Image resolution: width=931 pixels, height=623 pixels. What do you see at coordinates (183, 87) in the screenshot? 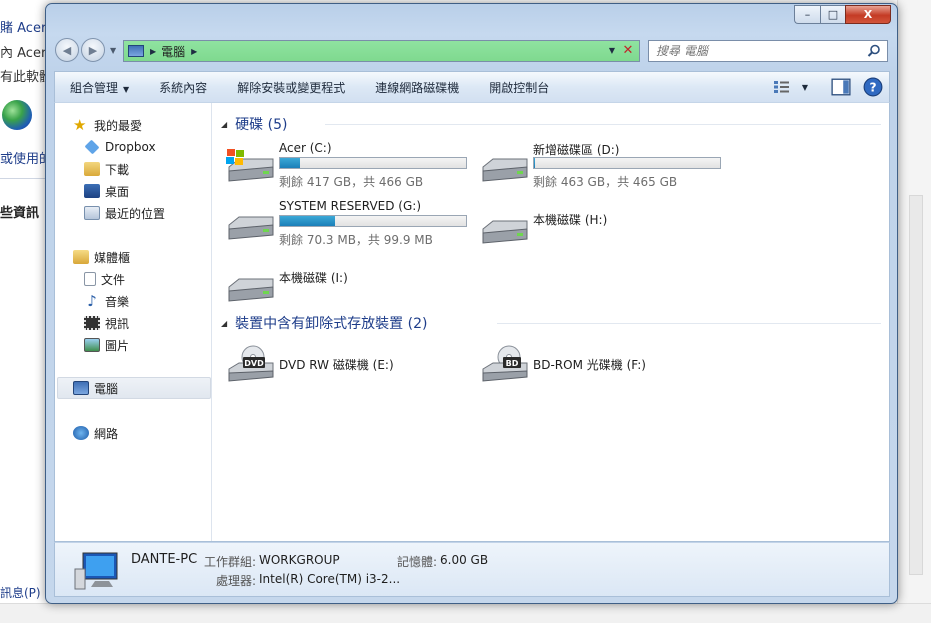
I see `system-properties-button: 系統內容` at bounding box center [183, 87].